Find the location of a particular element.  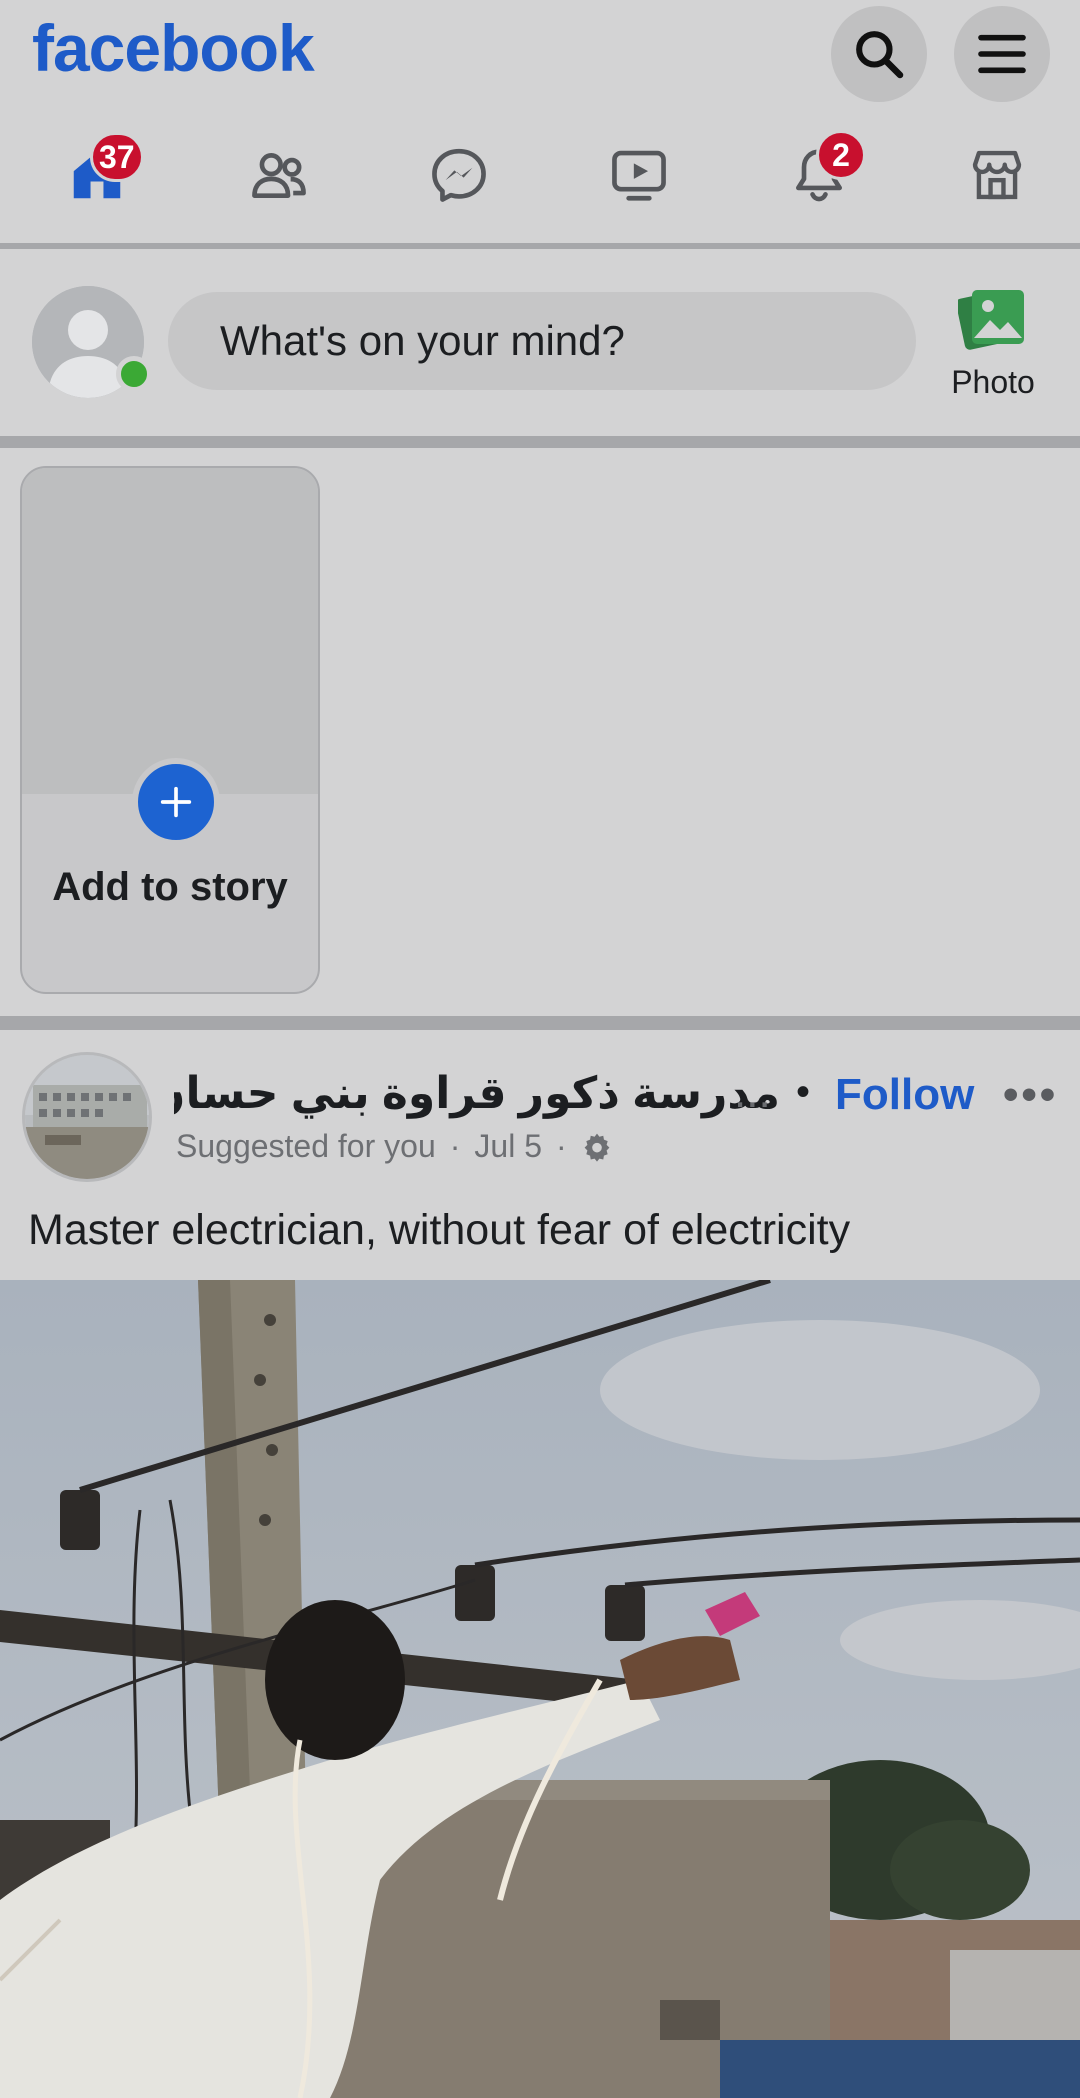

add-story-button is located at coordinates (176, 802).